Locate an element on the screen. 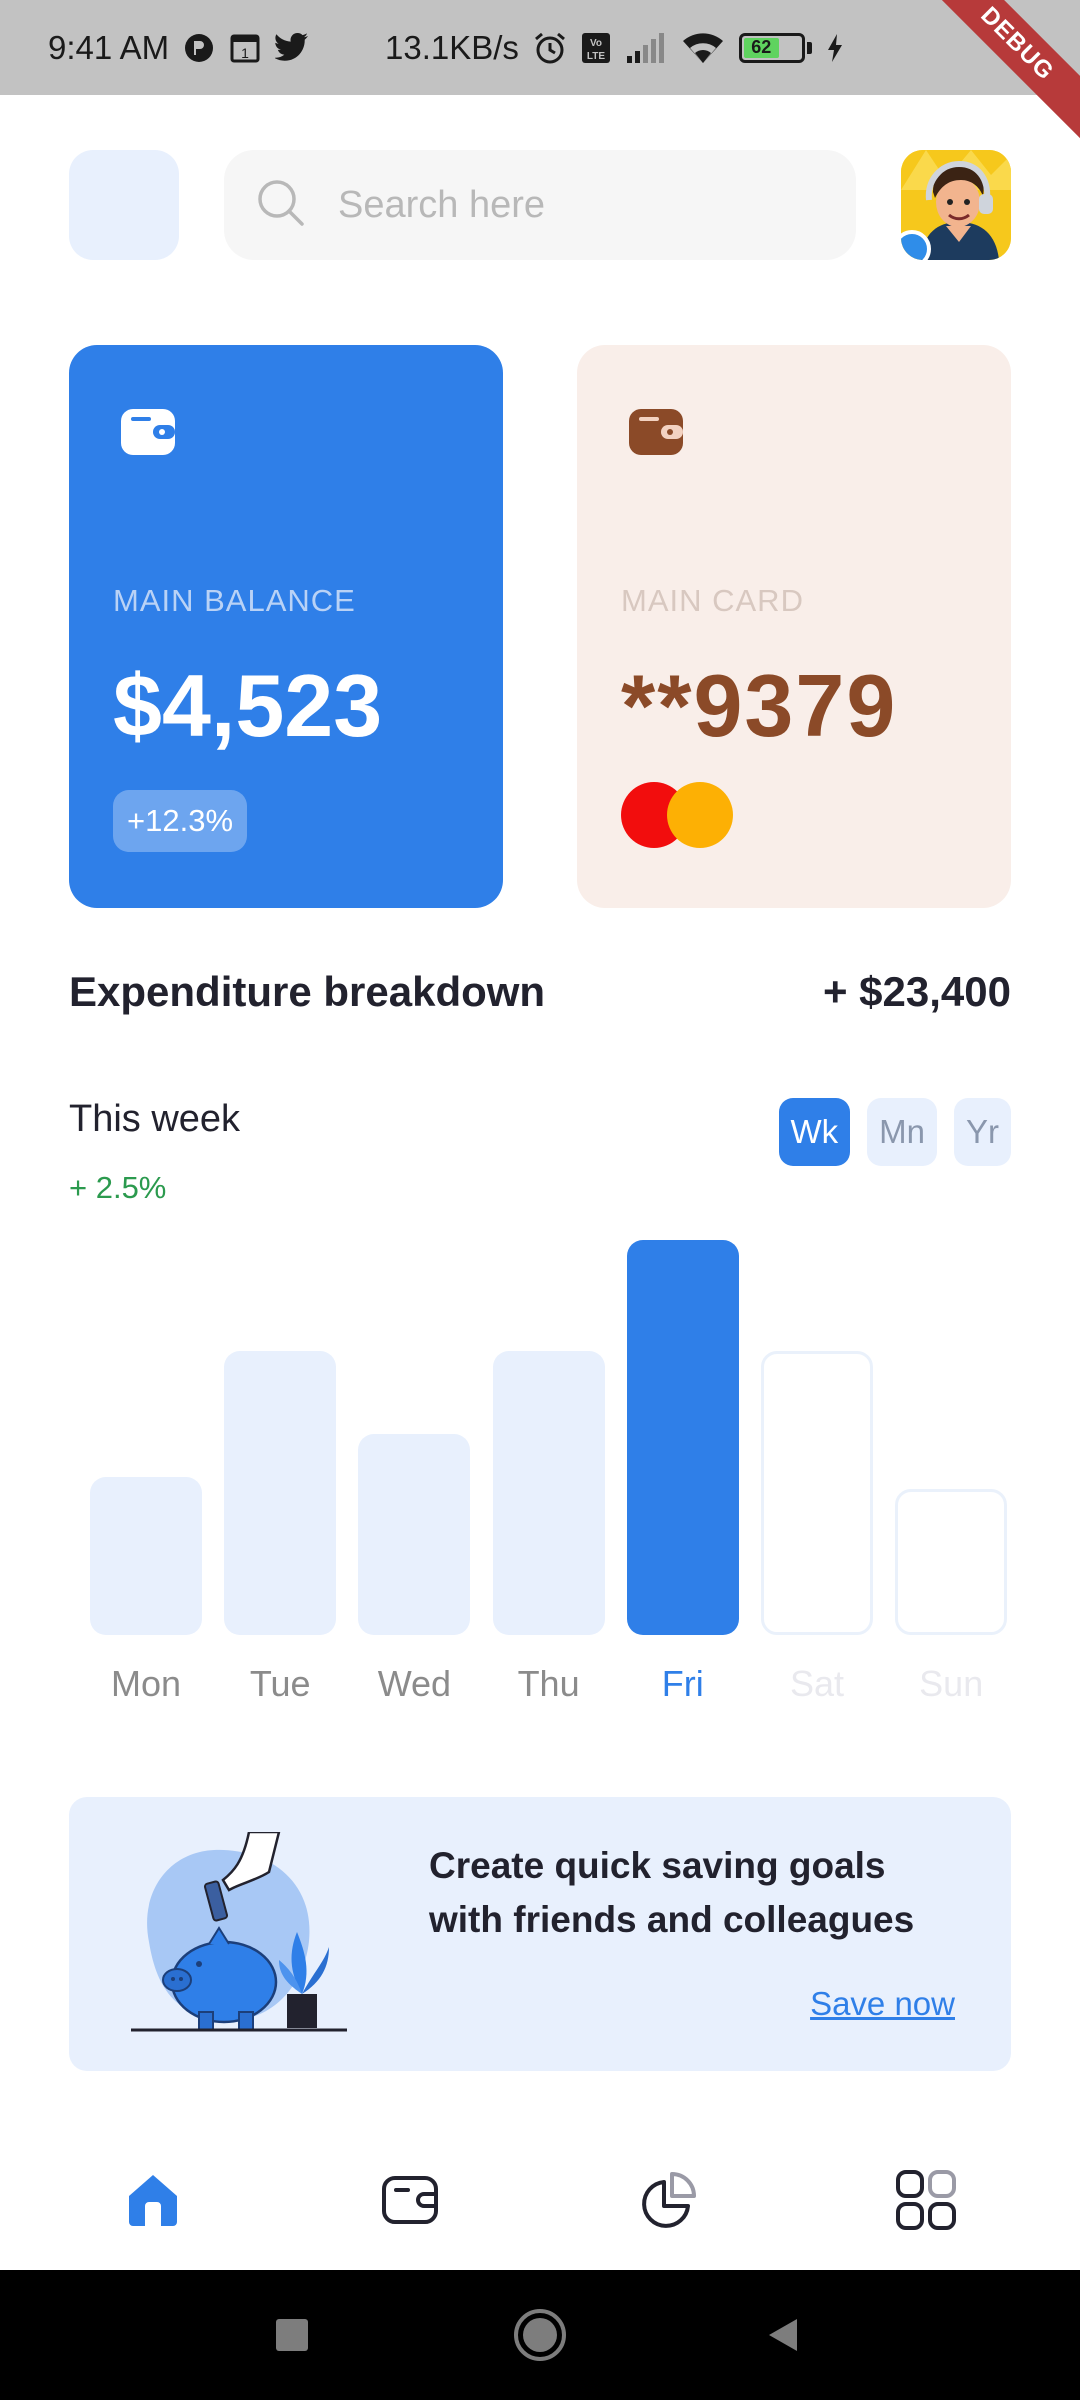 The height and width of the screenshot is (2400, 1080). debug-banner: DEBUG is located at coordinates (996, 74).